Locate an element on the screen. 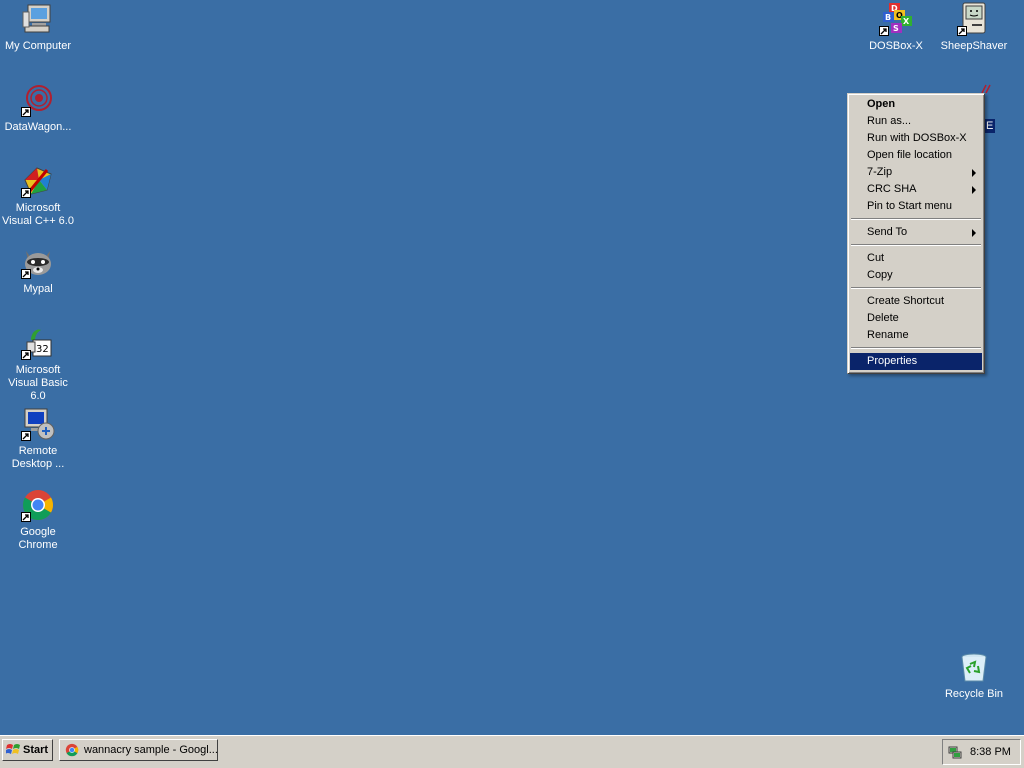 The image size is (1024, 768). recycle-bin-icon is located at coordinates (974, 667).